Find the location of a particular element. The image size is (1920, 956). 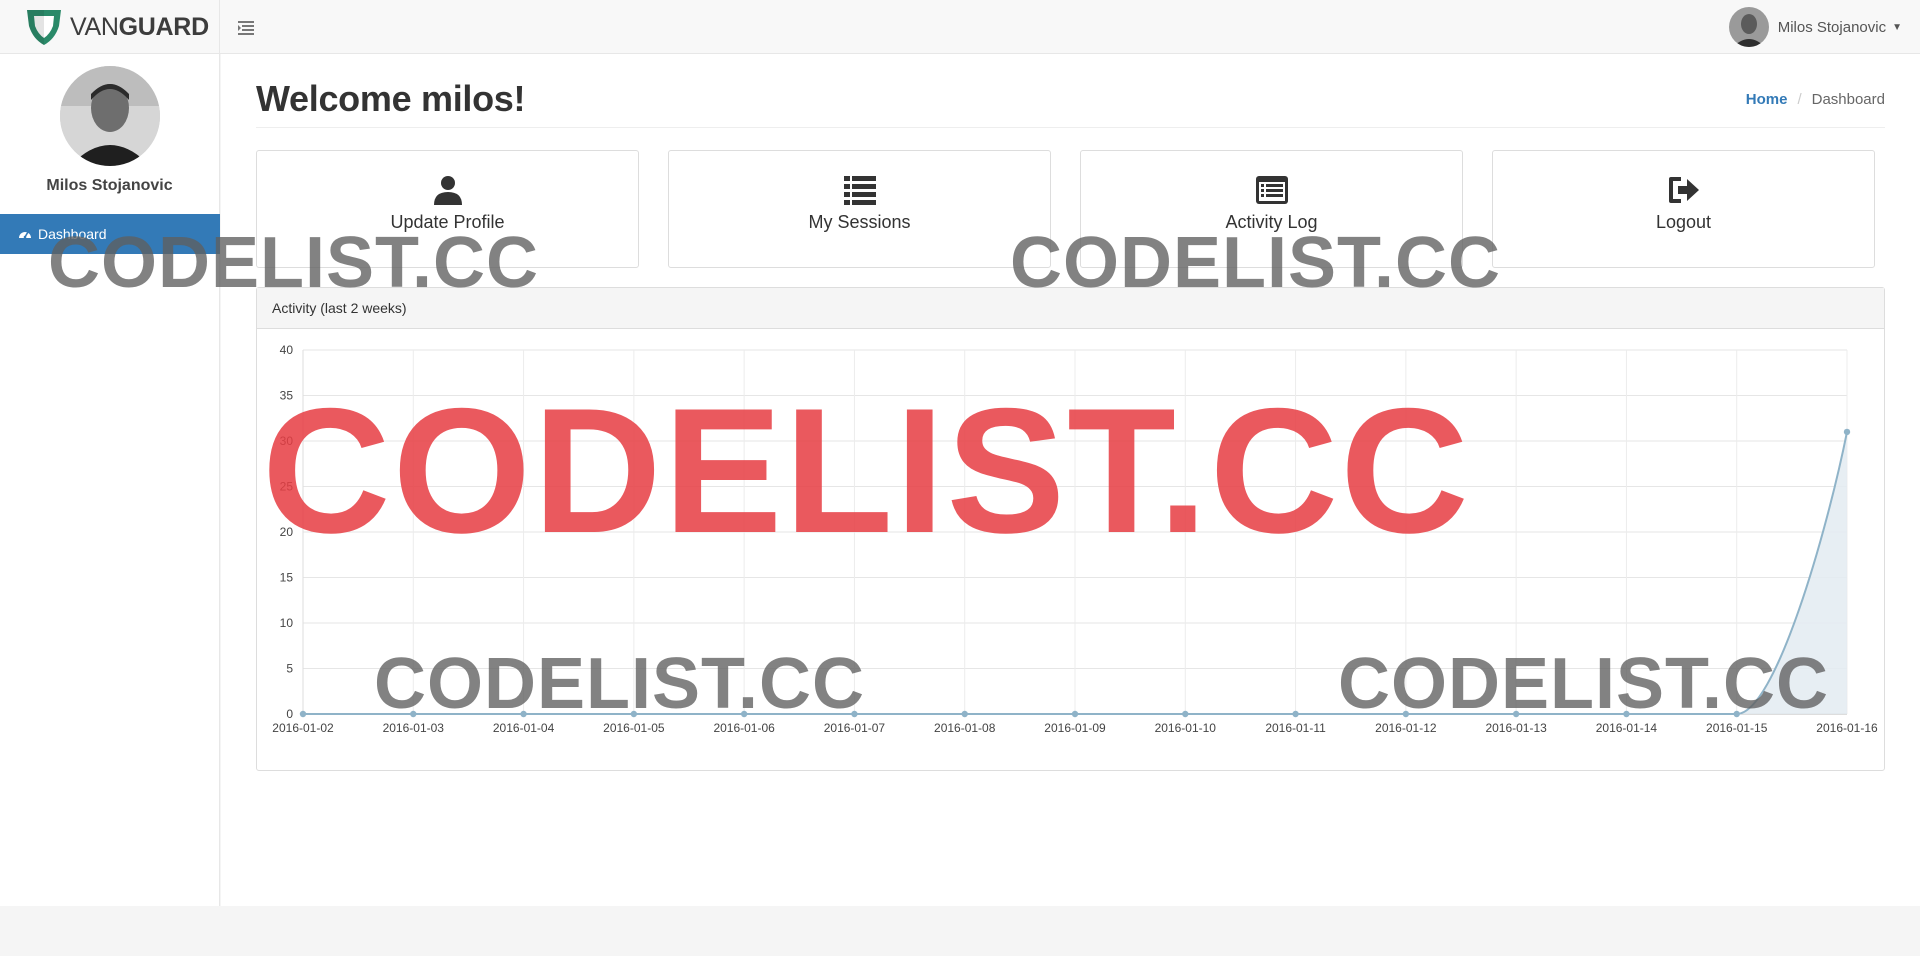

panel-title: Activity (last 2 weeks) is located at coordinates (1070, 308).